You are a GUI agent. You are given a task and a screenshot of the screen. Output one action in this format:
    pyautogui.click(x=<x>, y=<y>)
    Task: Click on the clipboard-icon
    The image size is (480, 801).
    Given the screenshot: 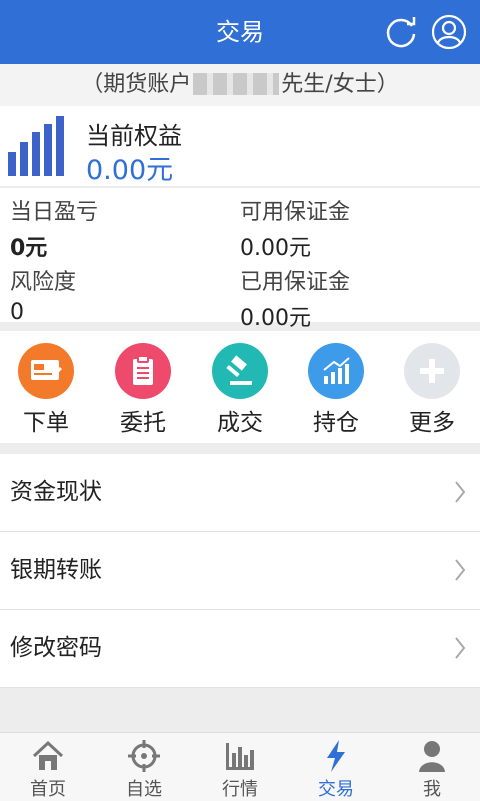 What is the action you would take?
    pyautogui.click(x=143, y=371)
    